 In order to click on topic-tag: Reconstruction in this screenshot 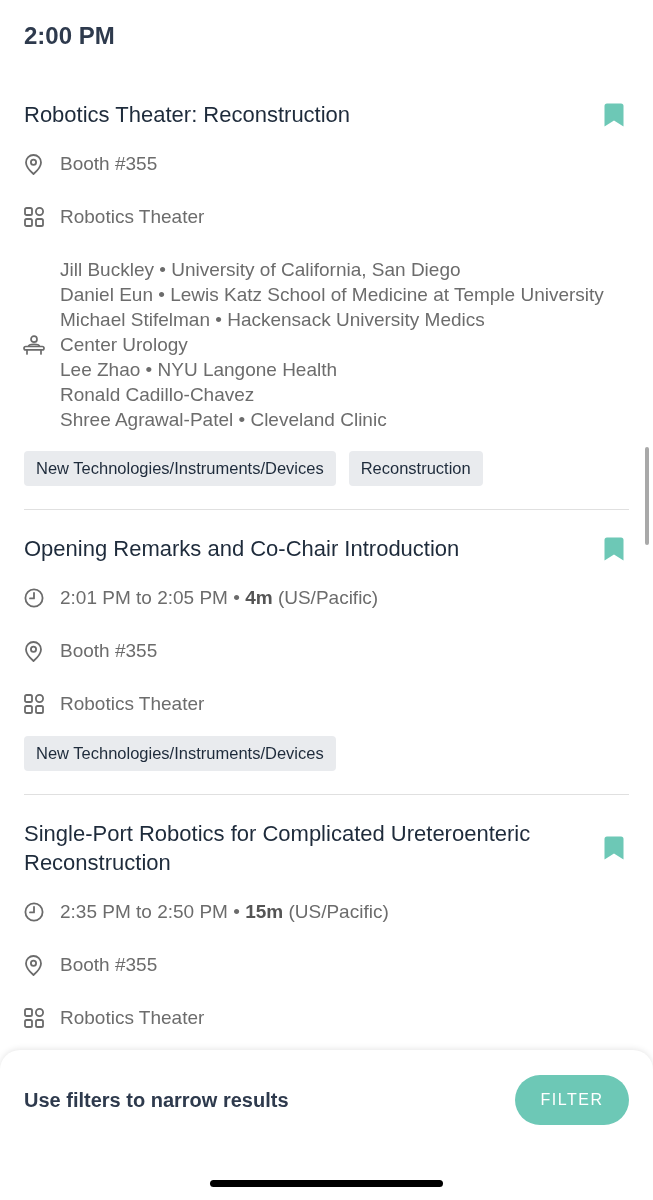, I will do `click(415, 468)`.